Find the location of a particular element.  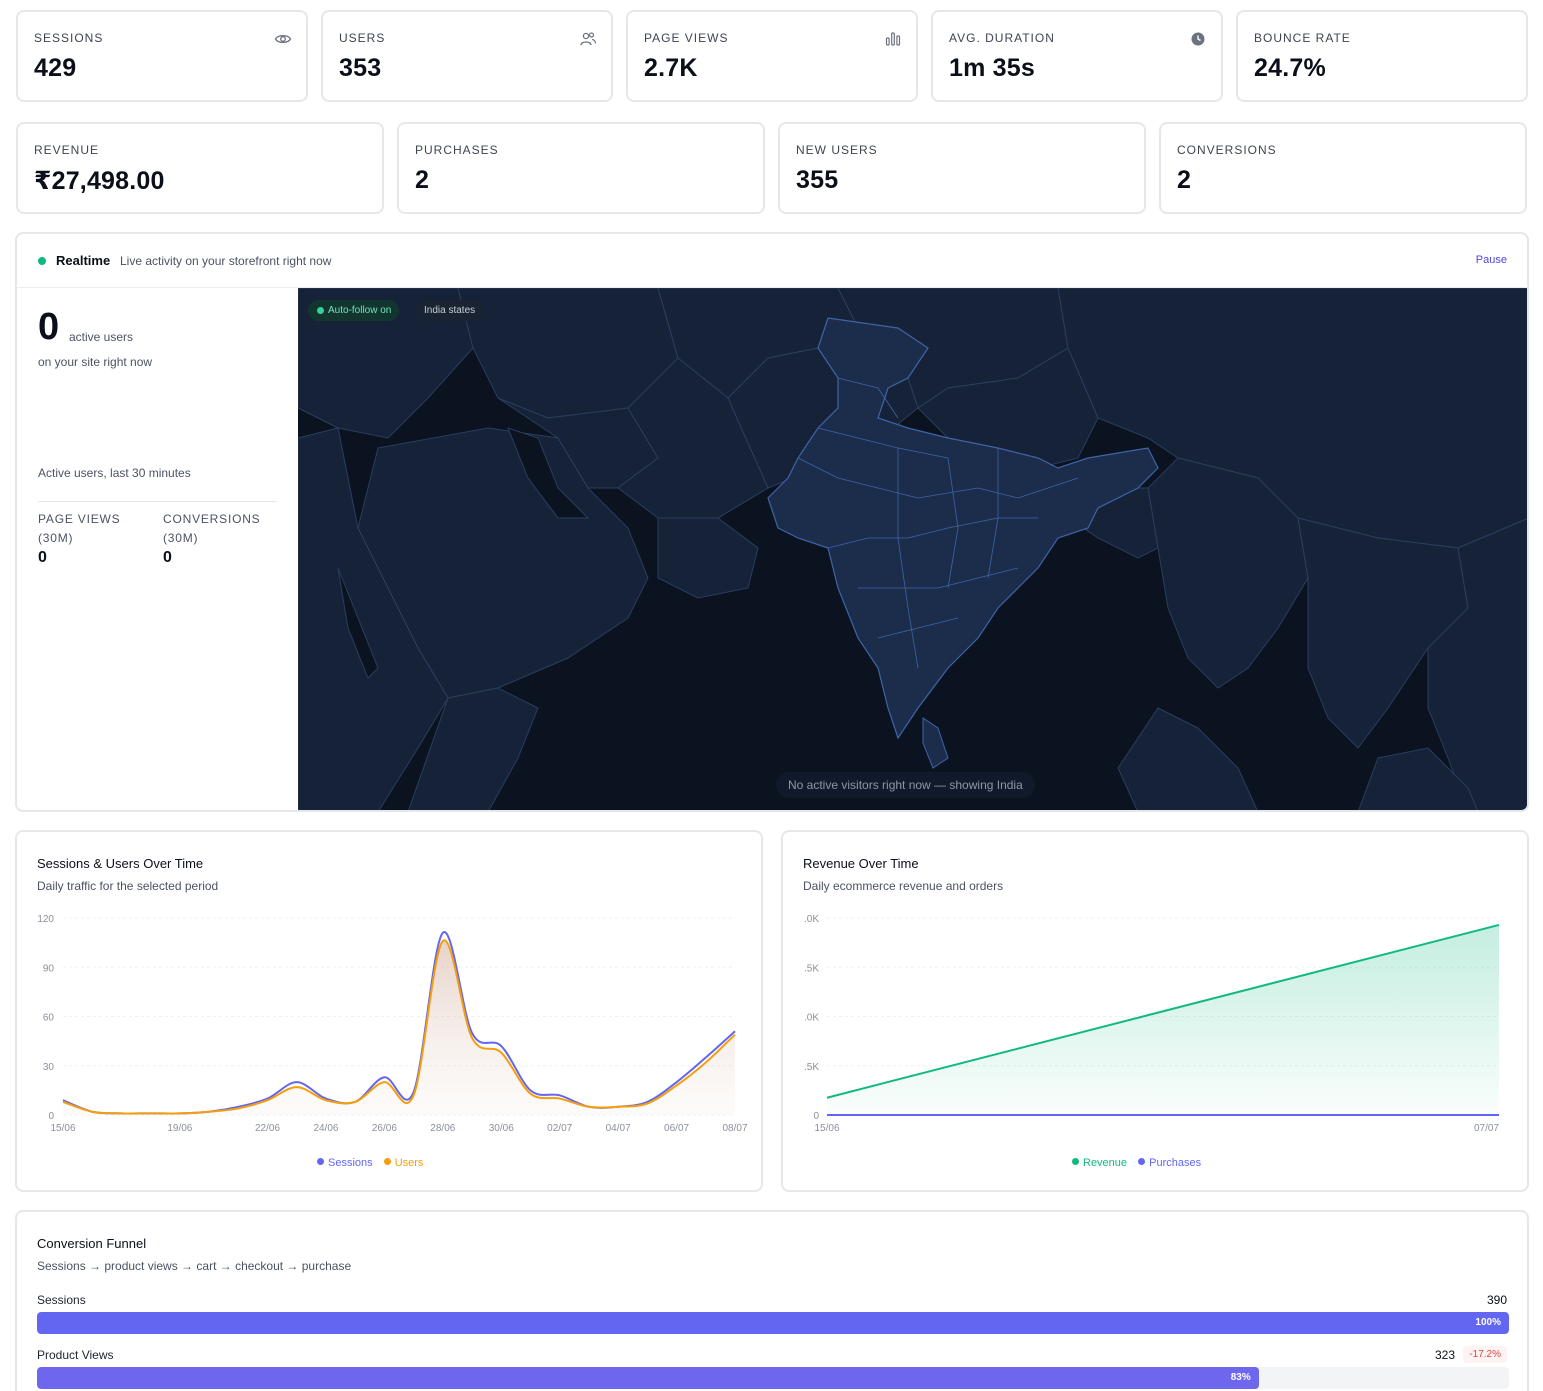

live-status-dot is located at coordinates (42, 261).